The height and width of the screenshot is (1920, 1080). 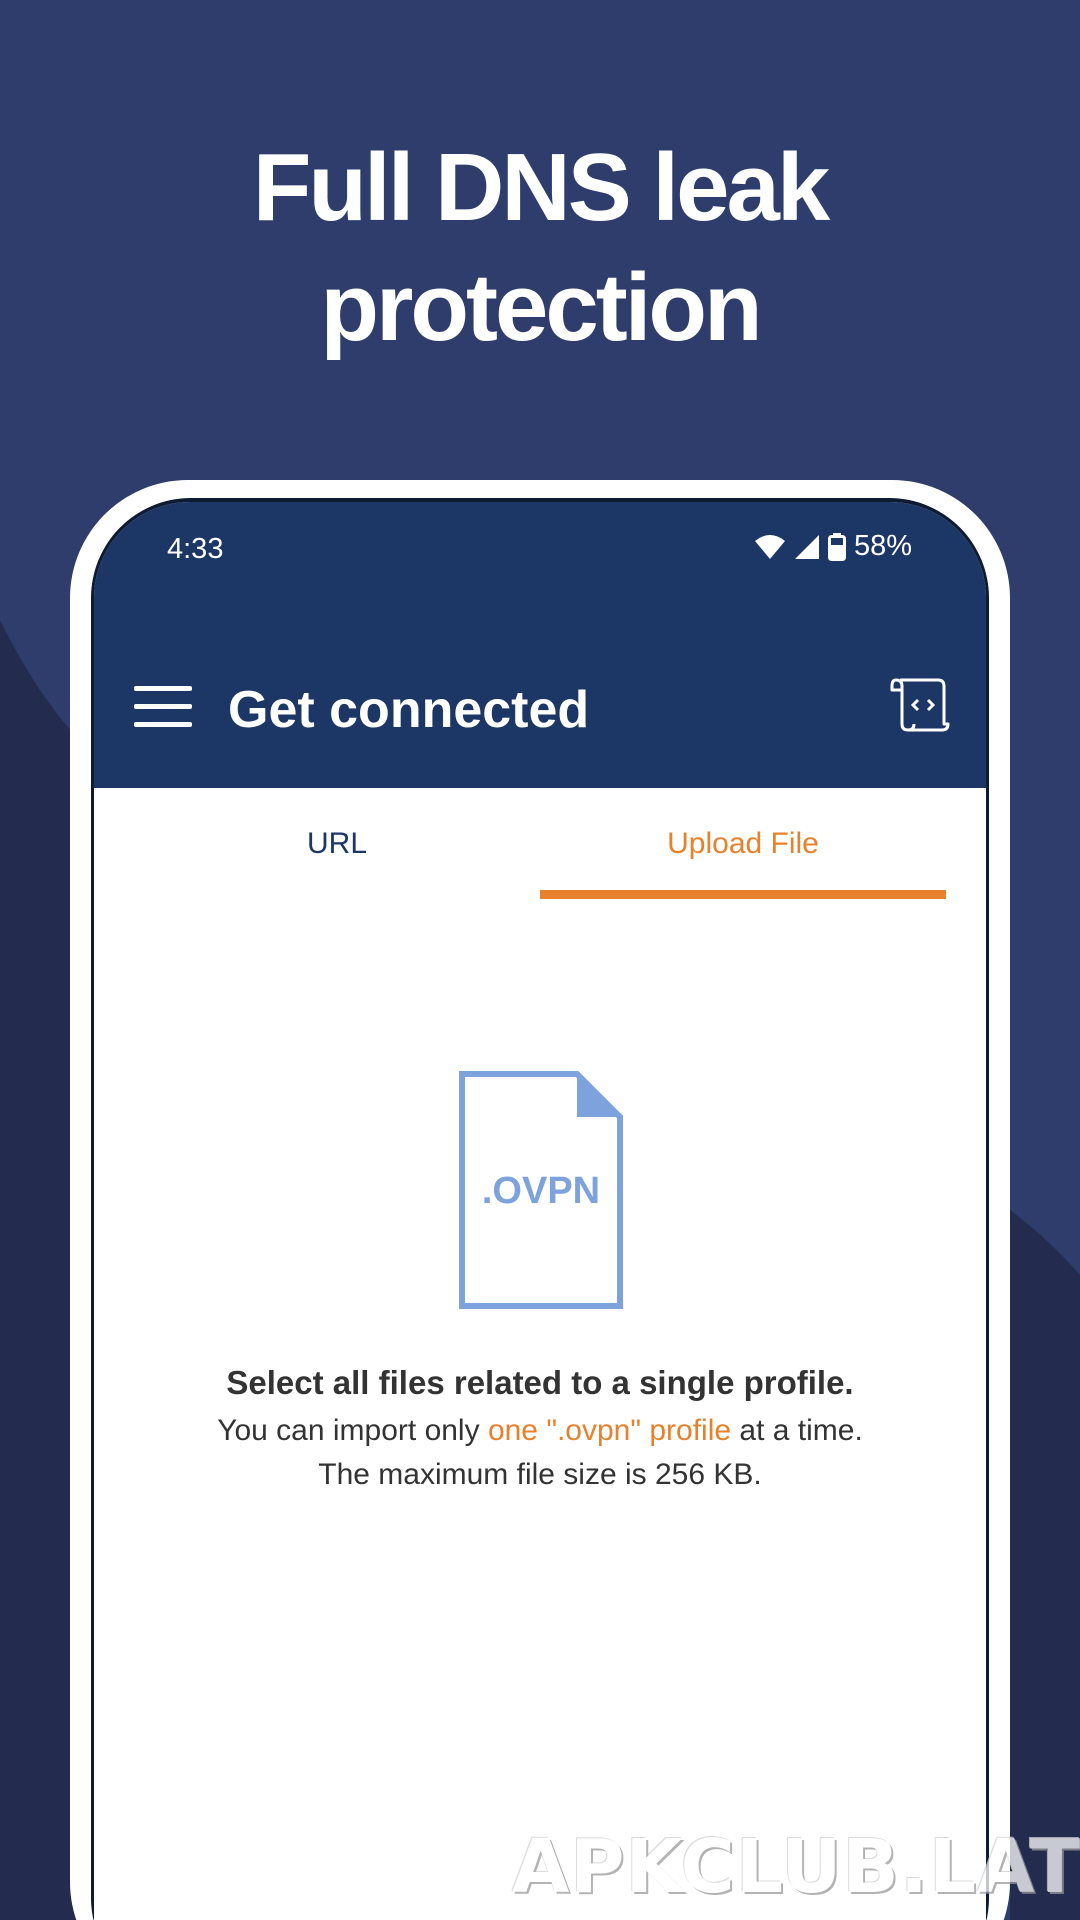 What do you see at coordinates (540, 248) in the screenshot?
I see `headline: Full DNS leak protection` at bounding box center [540, 248].